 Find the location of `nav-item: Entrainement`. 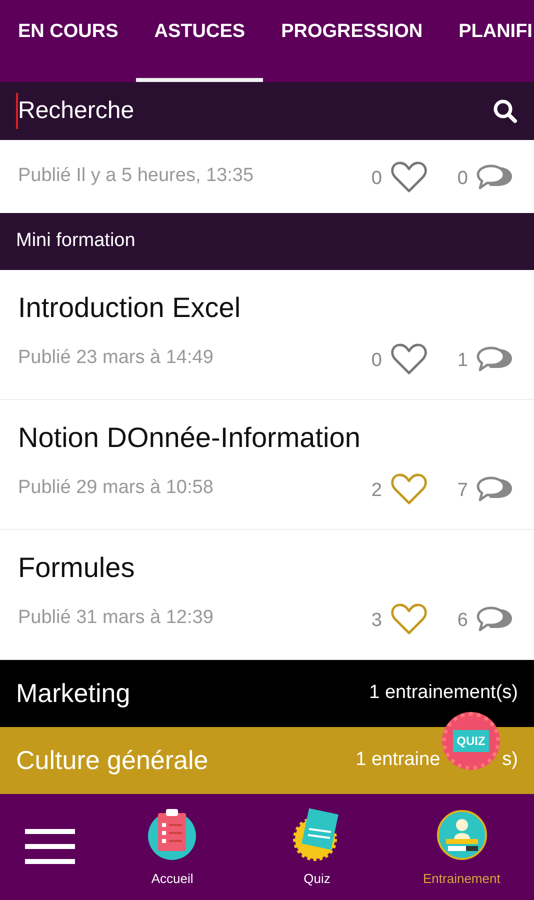

nav-item: Entrainement is located at coordinates (461, 847).